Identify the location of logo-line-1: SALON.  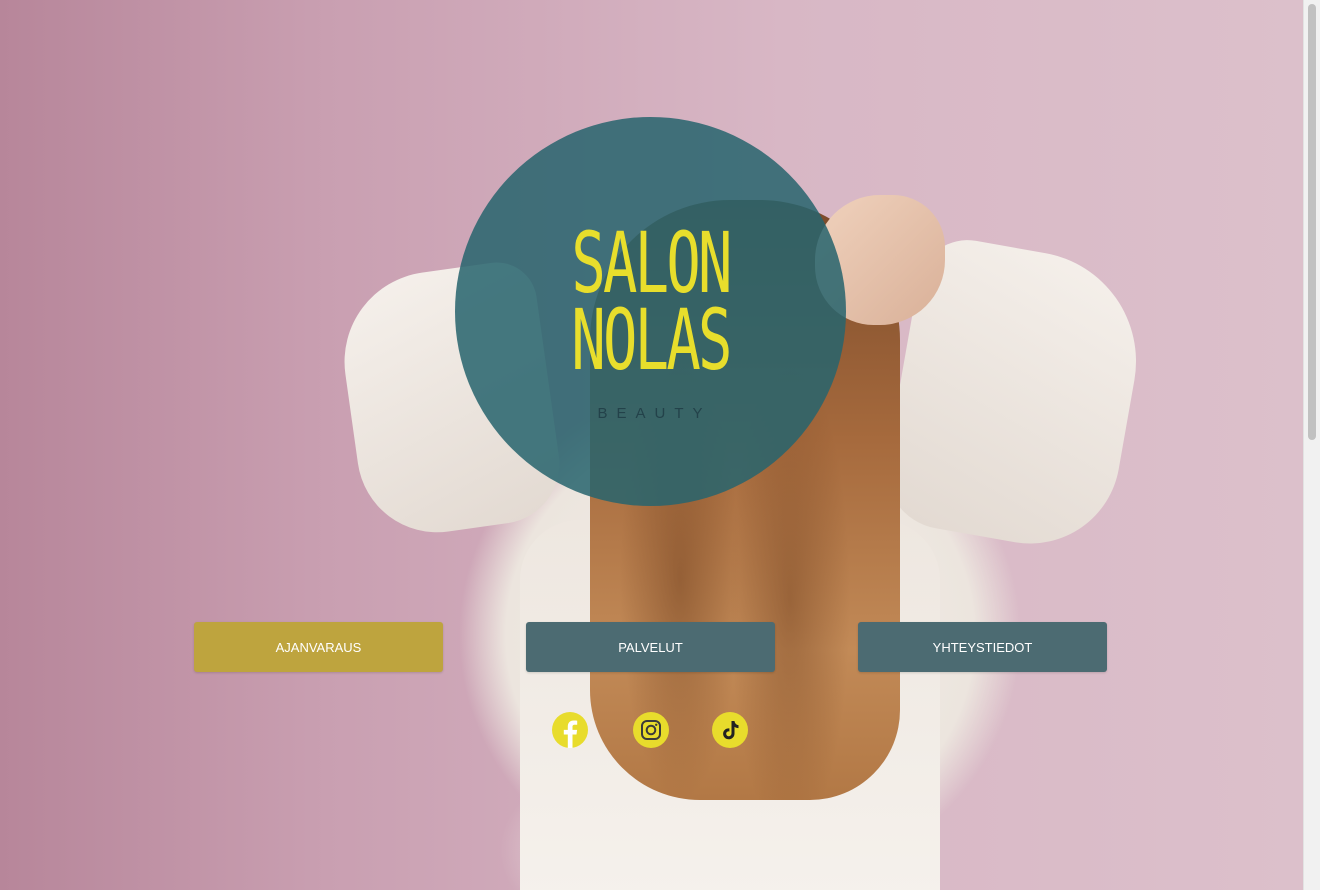
(651, 263).